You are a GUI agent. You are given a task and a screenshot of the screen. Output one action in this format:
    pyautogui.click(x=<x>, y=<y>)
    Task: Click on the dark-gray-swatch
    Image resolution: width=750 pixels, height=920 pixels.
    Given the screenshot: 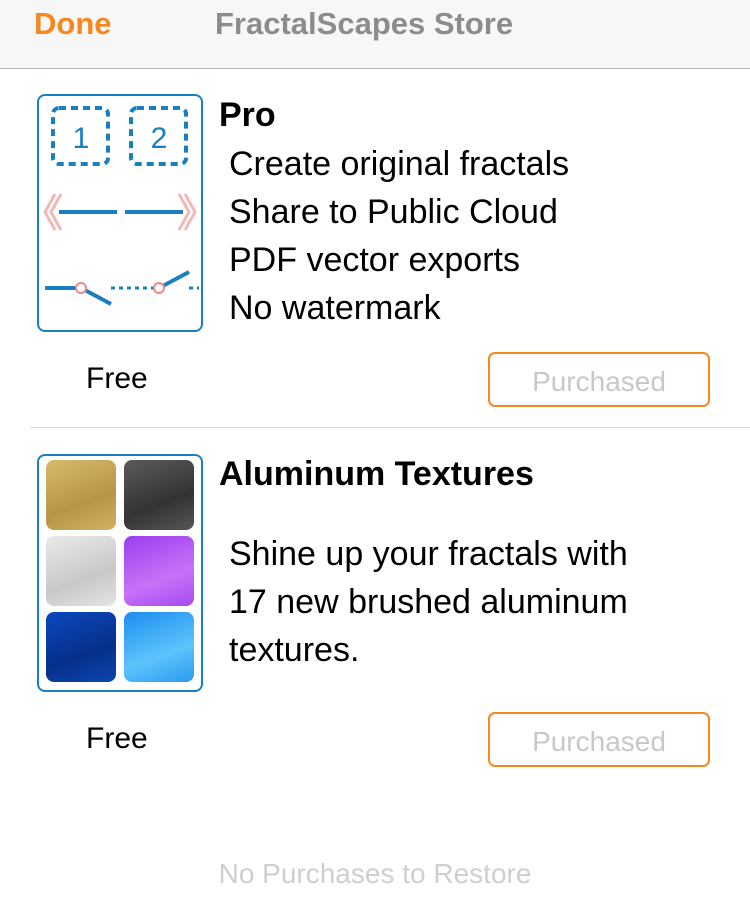 What is the action you would take?
    pyautogui.click(x=159, y=495)
    